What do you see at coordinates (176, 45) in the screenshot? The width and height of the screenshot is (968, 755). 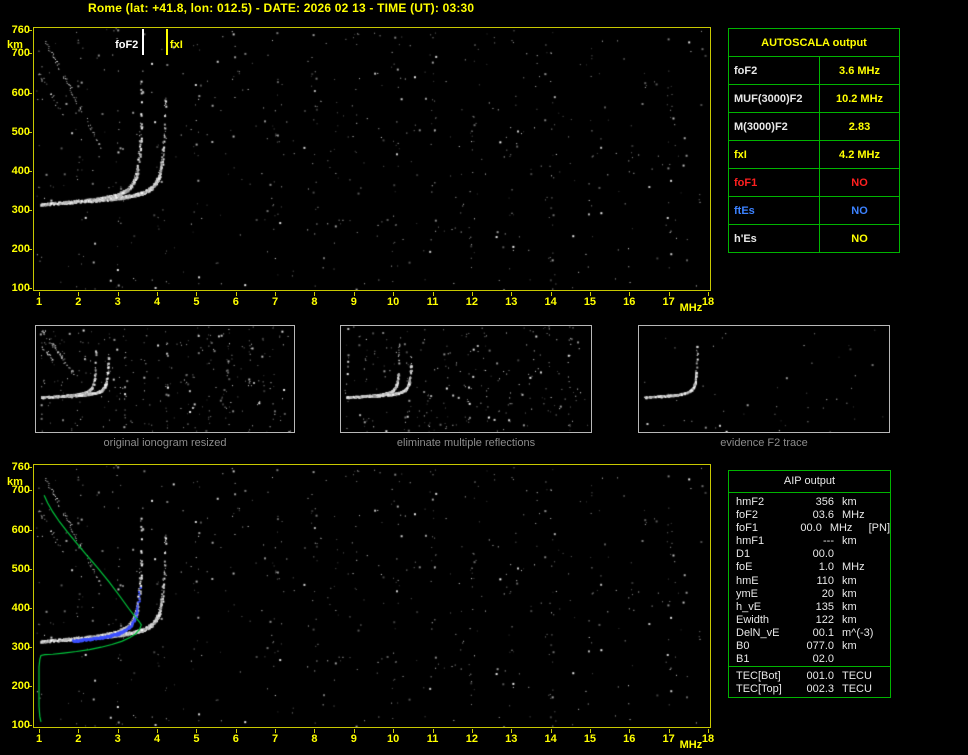 I see `fxi-marker-label: fxI` at bounding box center [176, 45].